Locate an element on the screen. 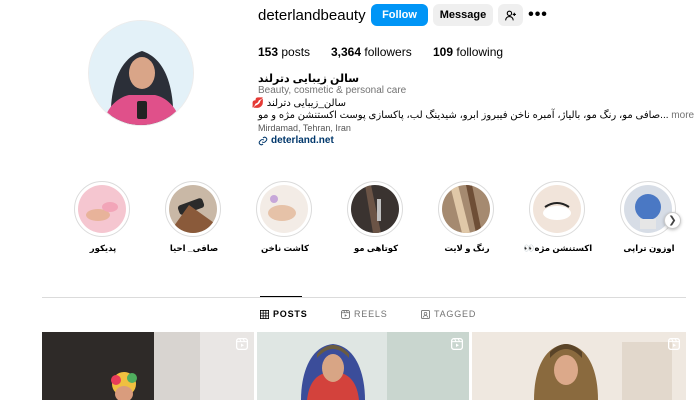  tab-tagged: TAGGED is located at coordinates (448, 314).